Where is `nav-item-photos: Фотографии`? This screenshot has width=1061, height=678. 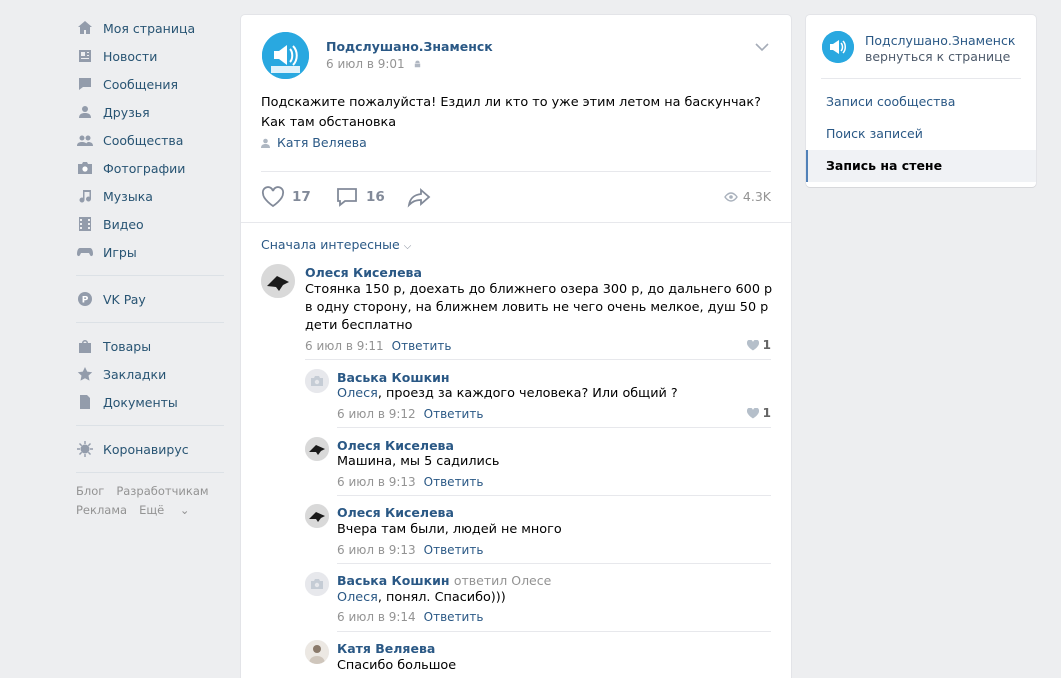
nav-item-photos: Фотографии is located at coordinates (150, 168).